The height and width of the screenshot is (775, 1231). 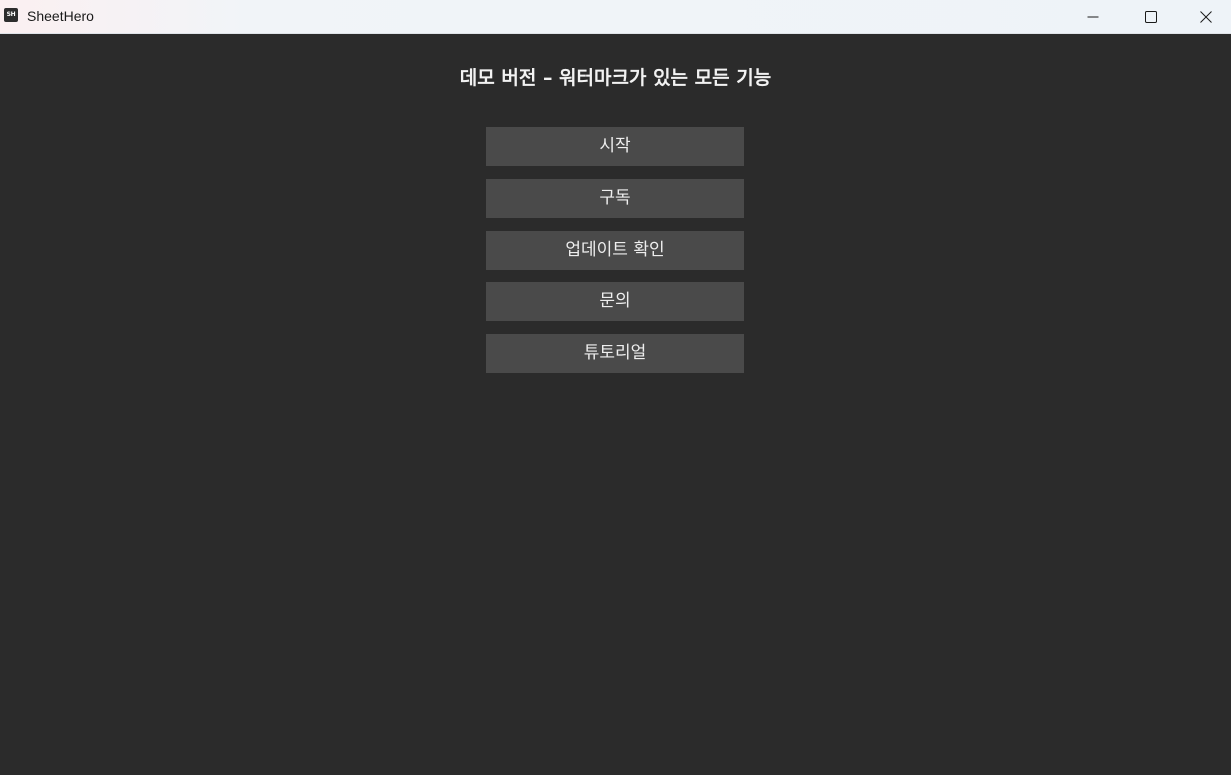 What do you see at coordinates (615, 301) in the screenshot?
I see `contact-button: 문의` at bounding box center [615, 301].